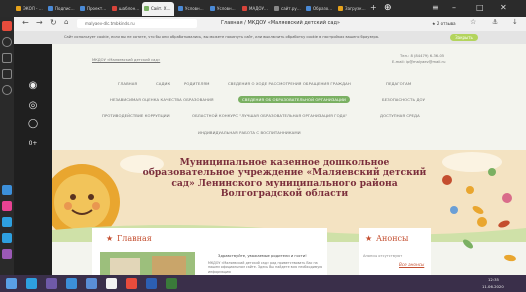  I want to click on nav-anticorruption: ПРОТИВОДЕЙСТВИЕ КОРРУПЦИИ, so click(136, 115).